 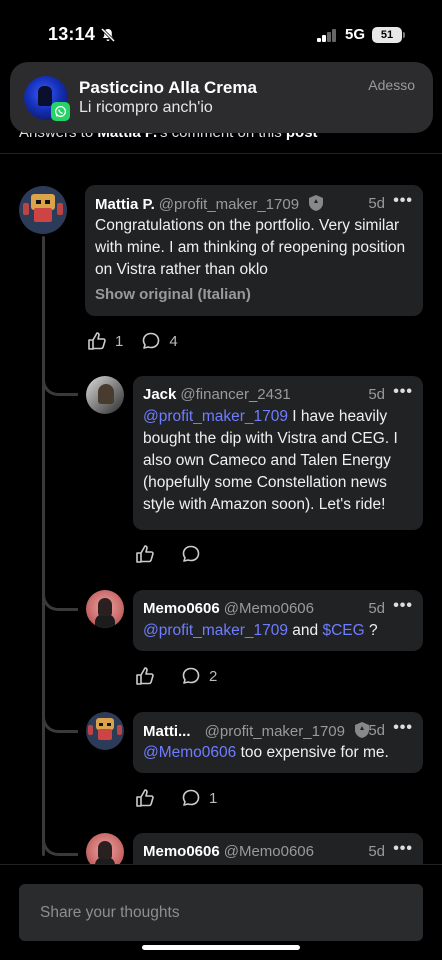 I want to click on comment-partial-wrap: Memo0606 @Memo0606 5d •••, so click(x=221, y=845).